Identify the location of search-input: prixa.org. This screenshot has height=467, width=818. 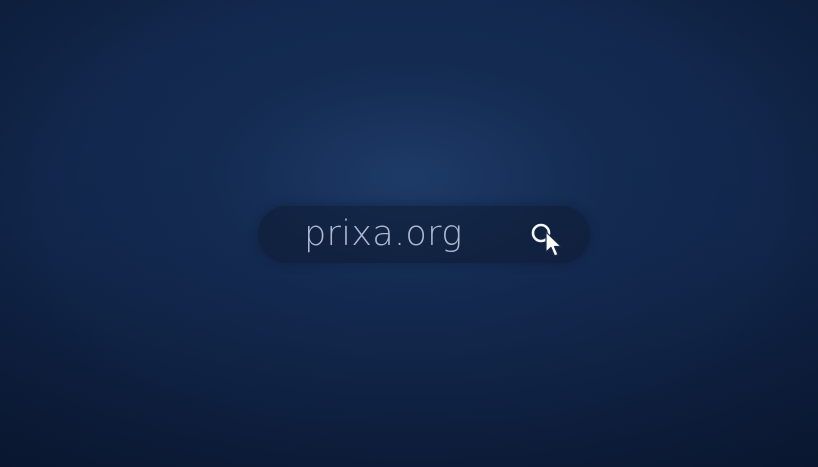
(383, 234).